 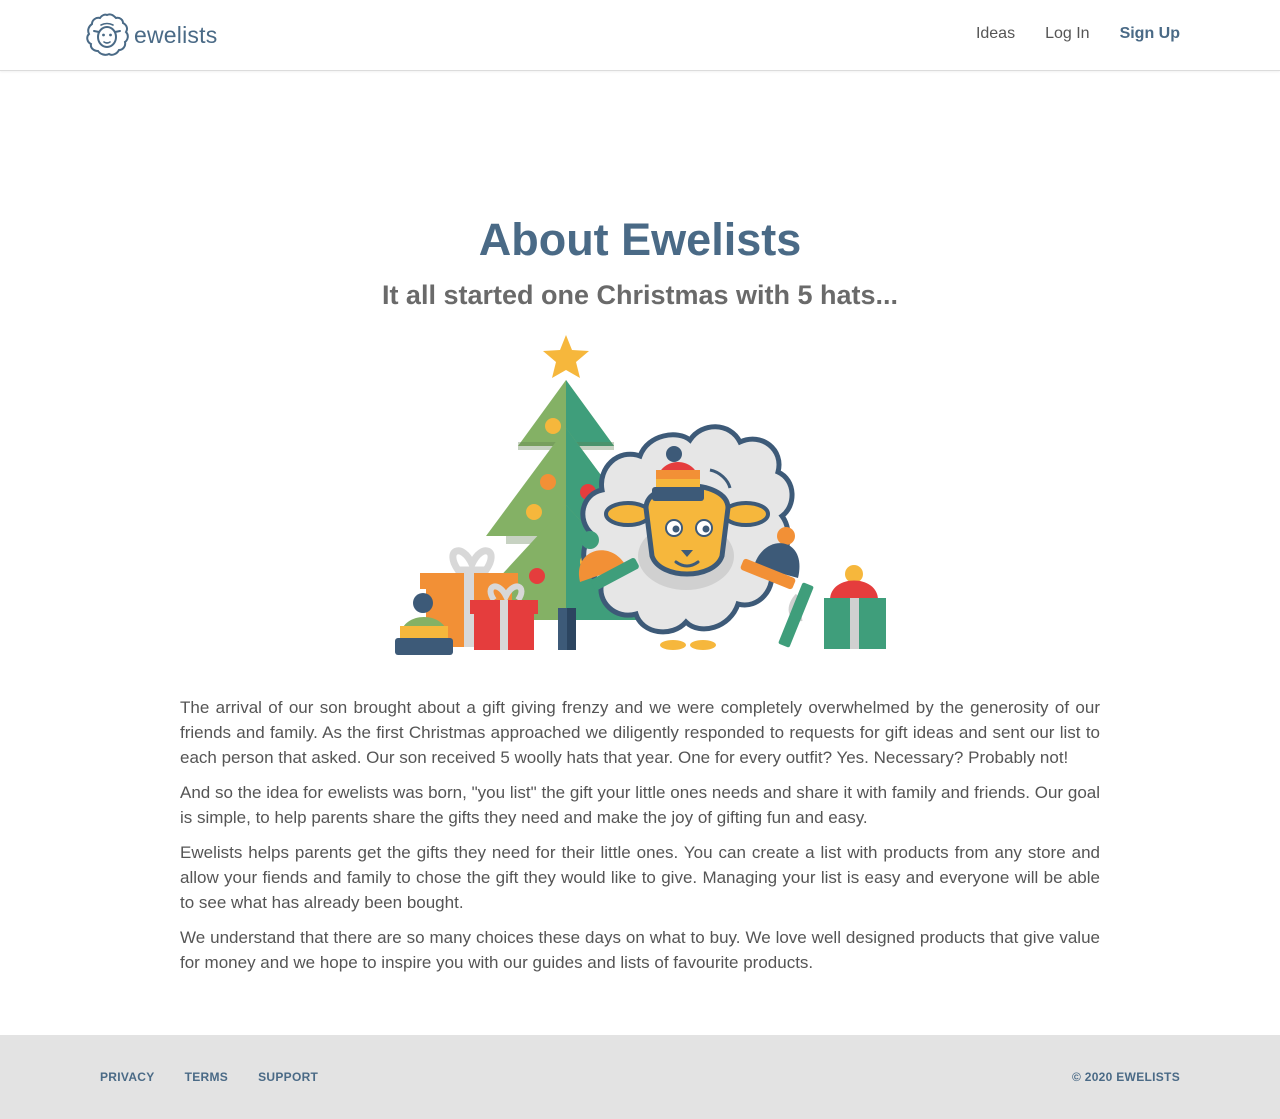 What do you see at coordinates (1150, 34) in the screenshot?
I see `nav-signup-link: Sign Up` at bounding box center [1150, 34].